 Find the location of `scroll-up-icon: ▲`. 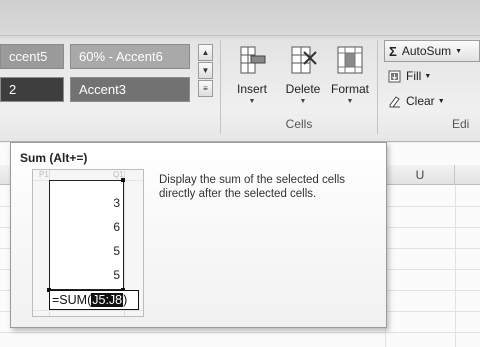

scroll-up-icon: ▲ is located at coordinates (205, 52).